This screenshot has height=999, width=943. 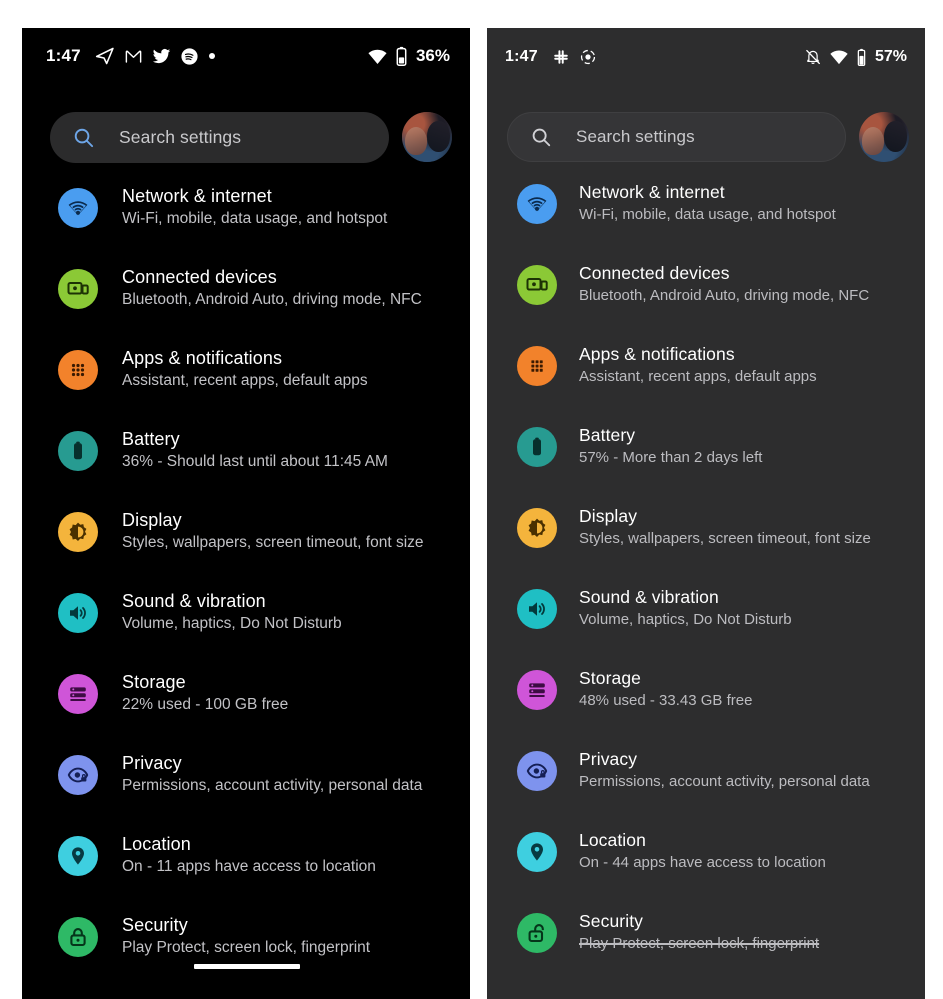 What do you see at coordinates (561, 57) in the screenshot?
I see `slack-icon` at bounding box center [561, 57].